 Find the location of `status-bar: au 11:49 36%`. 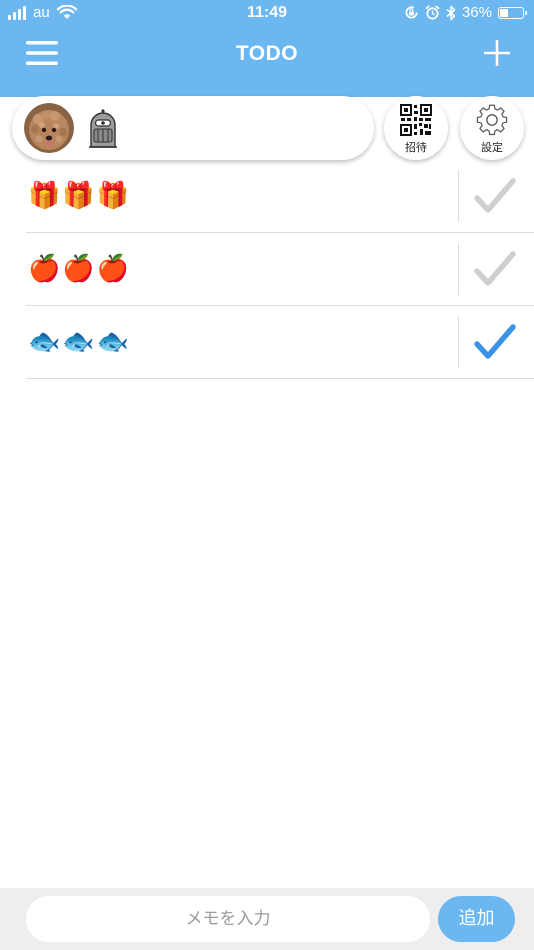

status-bar: au 11:49 36% is located at coordinates (267, 14).